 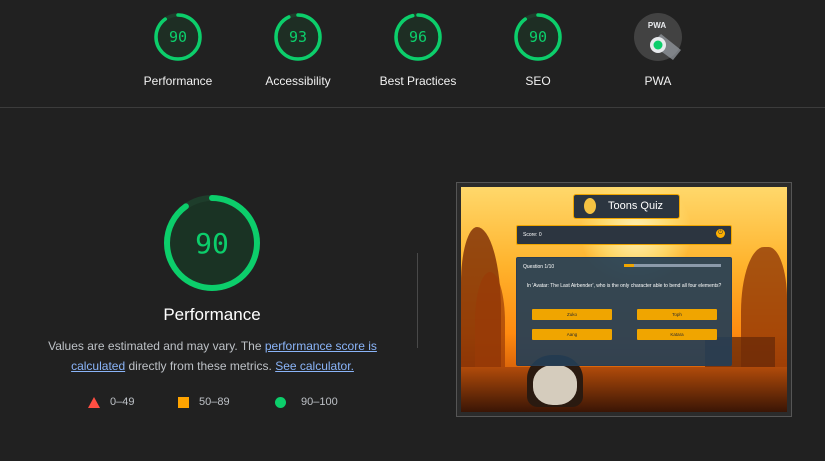 I want to click on performance-gauge-ring: 90, so click(x=212, y=243).